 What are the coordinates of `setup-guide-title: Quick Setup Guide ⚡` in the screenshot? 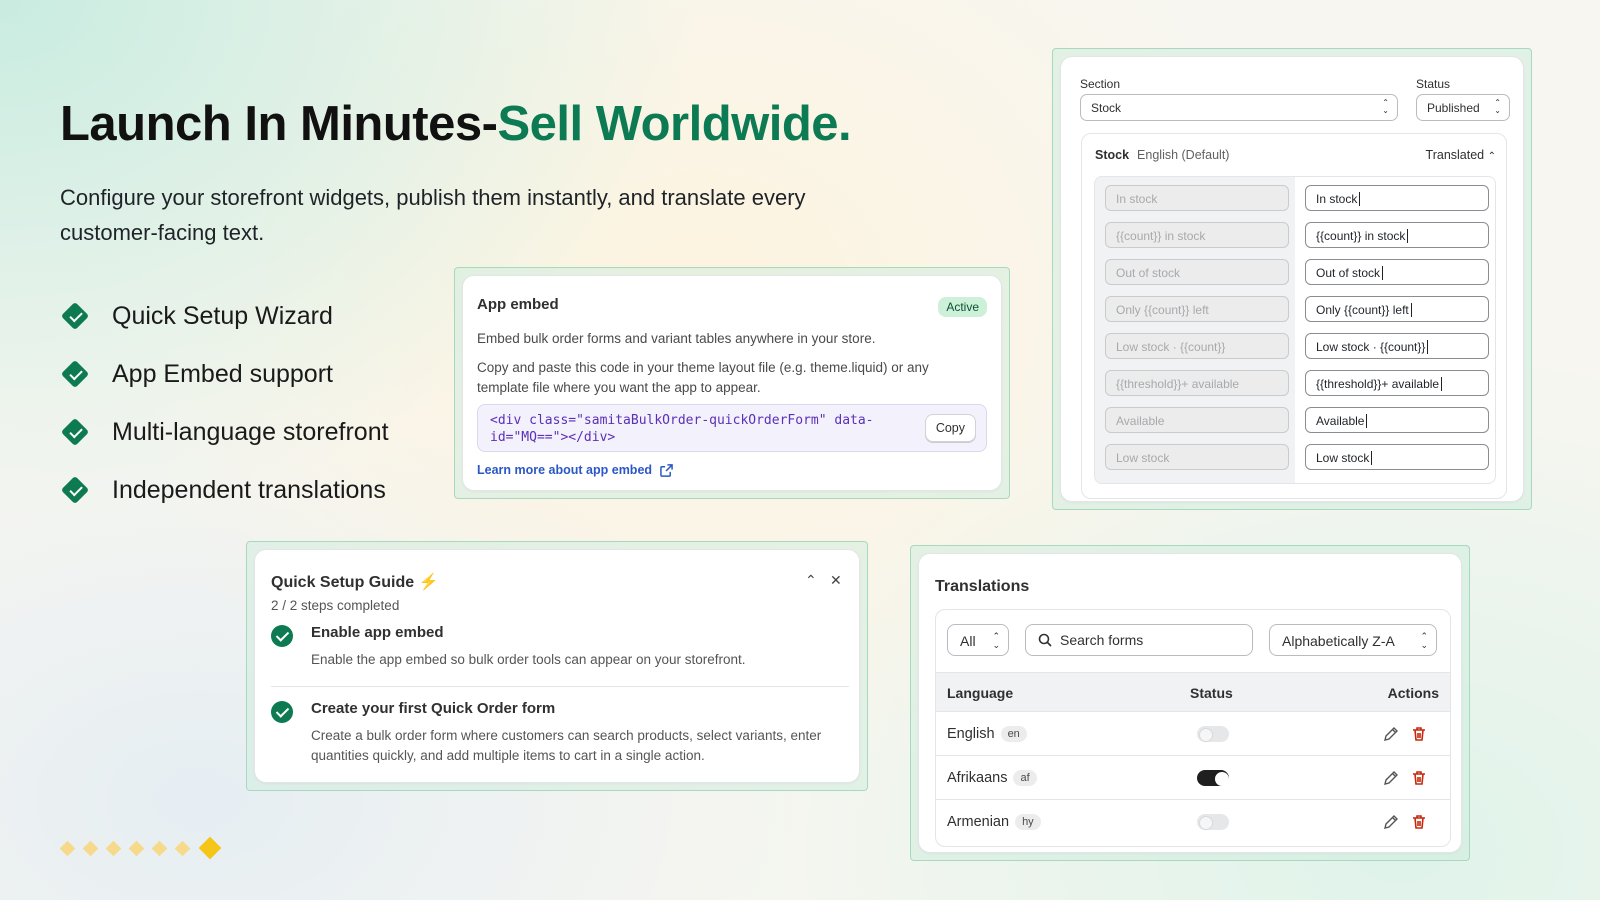 It's located at (355, 582).